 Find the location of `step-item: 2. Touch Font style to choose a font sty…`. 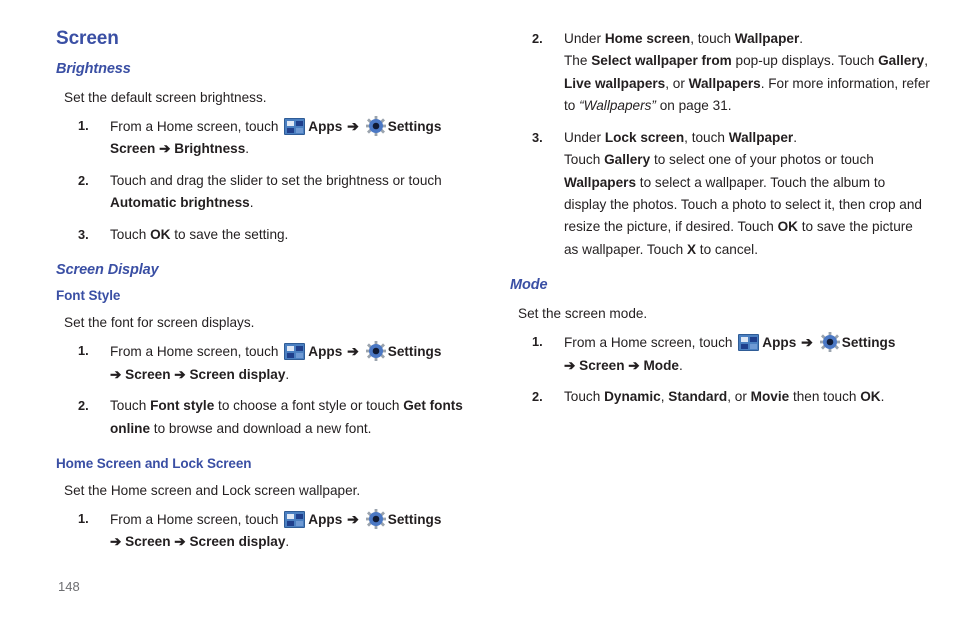

step-item: 2. Touch Font style to choose a font sty… is located at coordinates (266, 417).